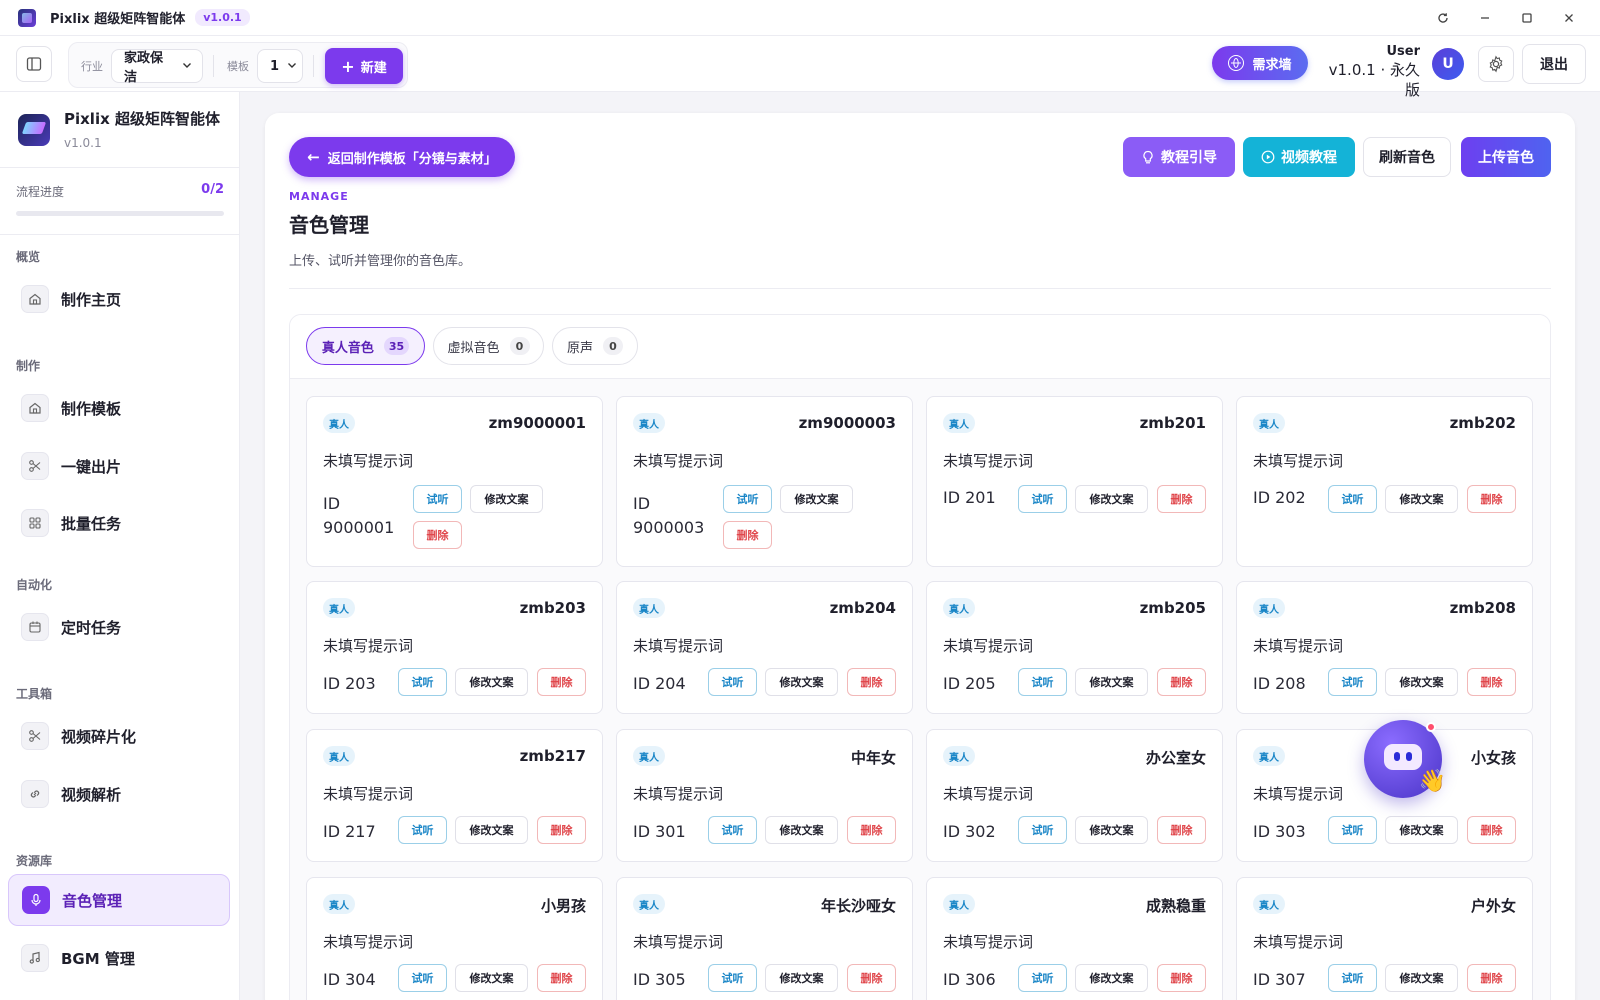 The image size is (1600, 1000). I want to click on sidebar-toggle-button, so click(34, 64).